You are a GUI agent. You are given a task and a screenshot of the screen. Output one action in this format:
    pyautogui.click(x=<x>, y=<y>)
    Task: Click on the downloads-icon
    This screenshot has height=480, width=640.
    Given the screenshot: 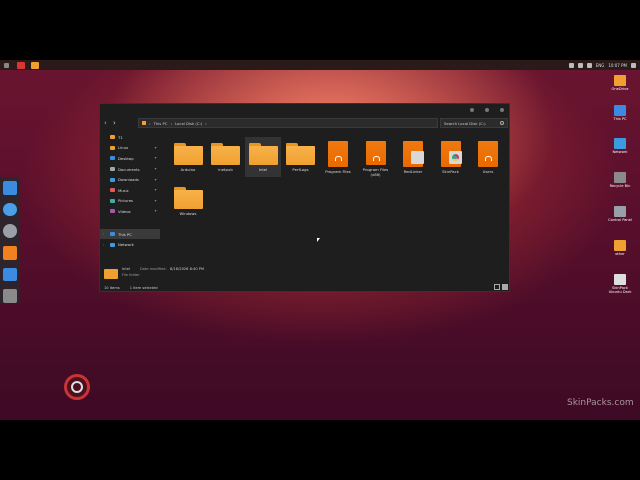 What is the action you would take?
    pyautogui.click(x=112, y=179)
    